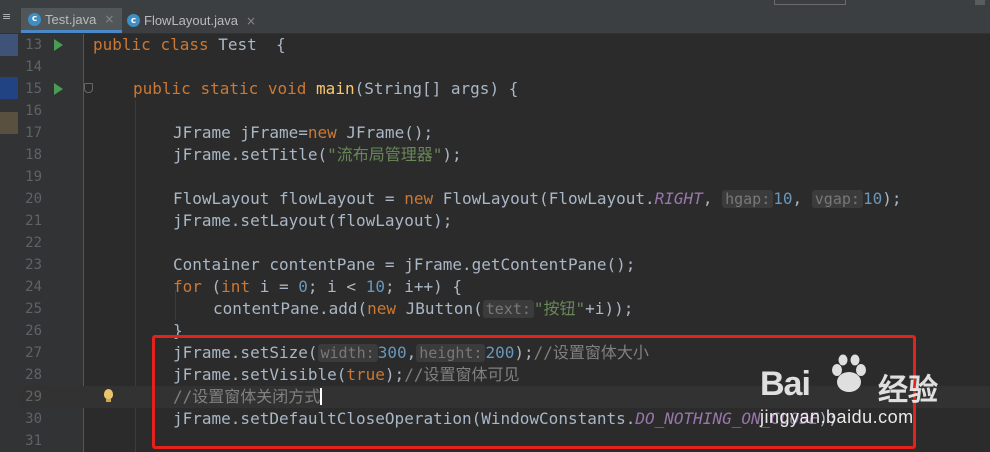 This screenshot has height=452, width=990. What do you see at coordinates (504, 243) in the screenshot?
I see `code-line-22: 22` at bounding box center [504, 243].